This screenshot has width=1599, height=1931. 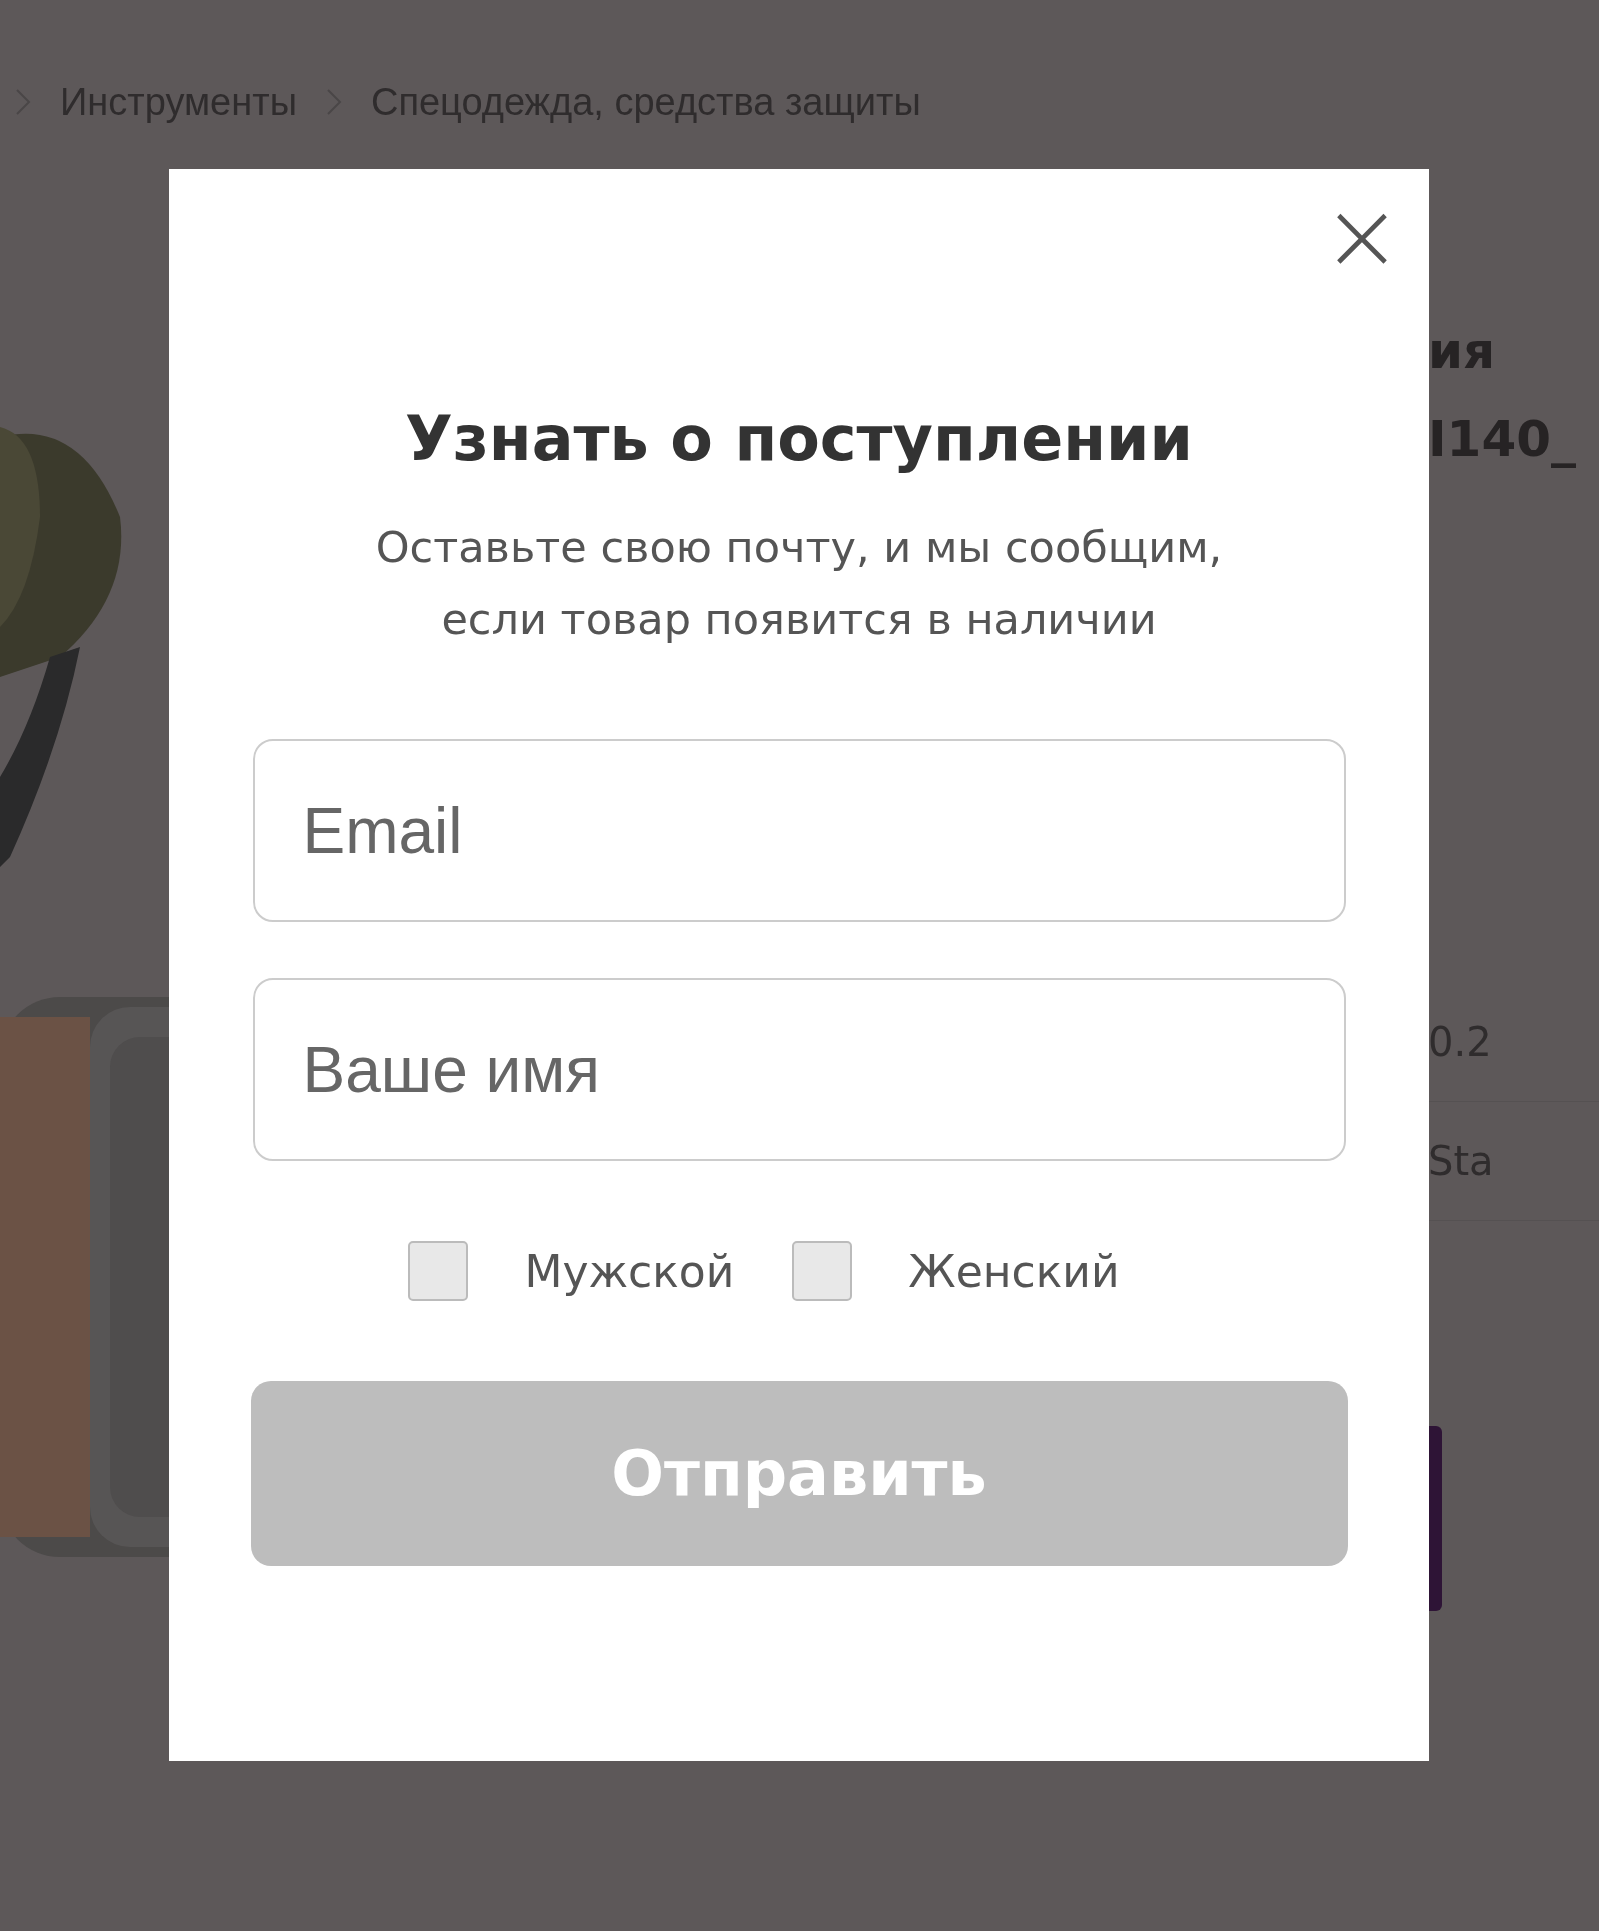 What do you see at coordinates (1502, 439) in the screenshot?
I see `product-title-fragment: I140_` at bounding box center [1502, 439].